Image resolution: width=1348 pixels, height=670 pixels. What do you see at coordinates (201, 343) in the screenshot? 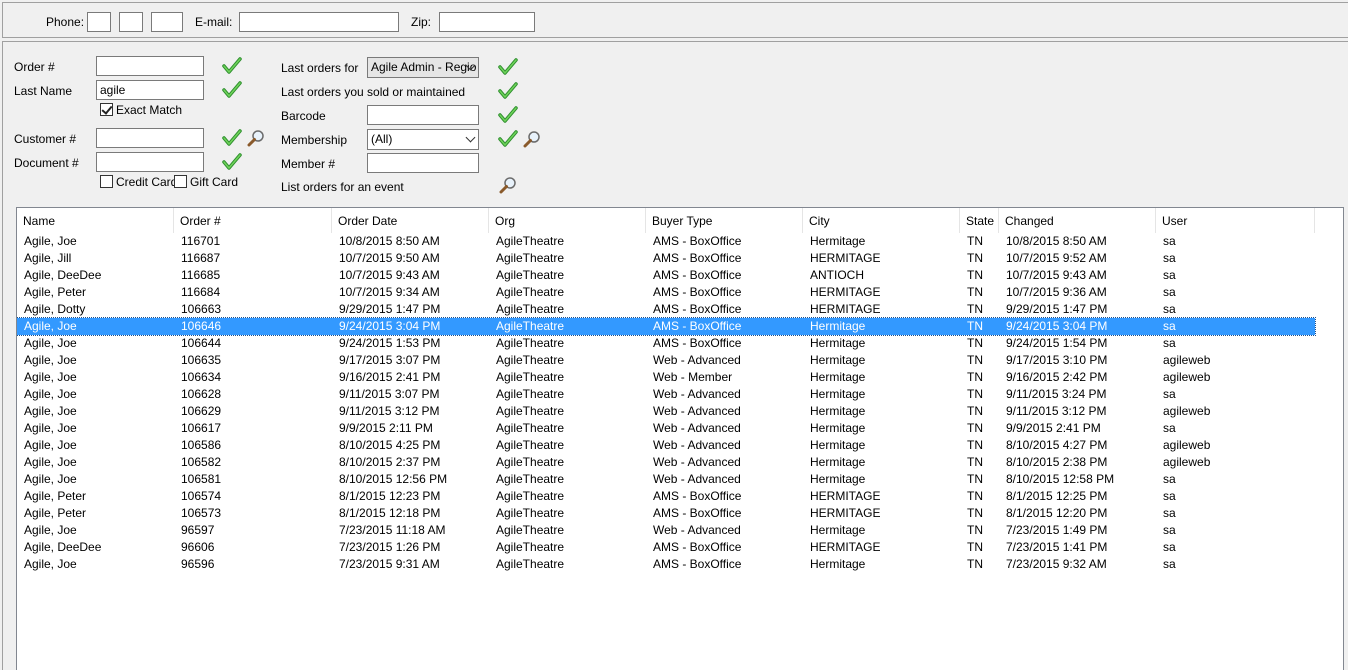
I see `cell-order-number: 106644` at bounding box center [201, 343].